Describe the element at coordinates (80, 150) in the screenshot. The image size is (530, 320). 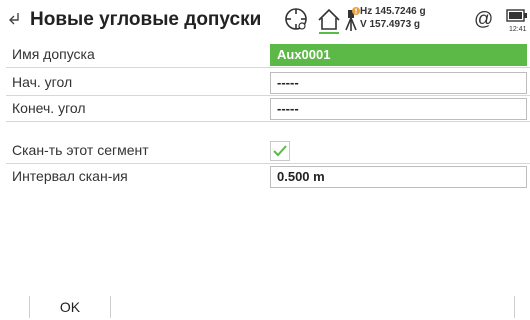
I see `scan-segment-label: Скан-ть этот сегмент` at that location.